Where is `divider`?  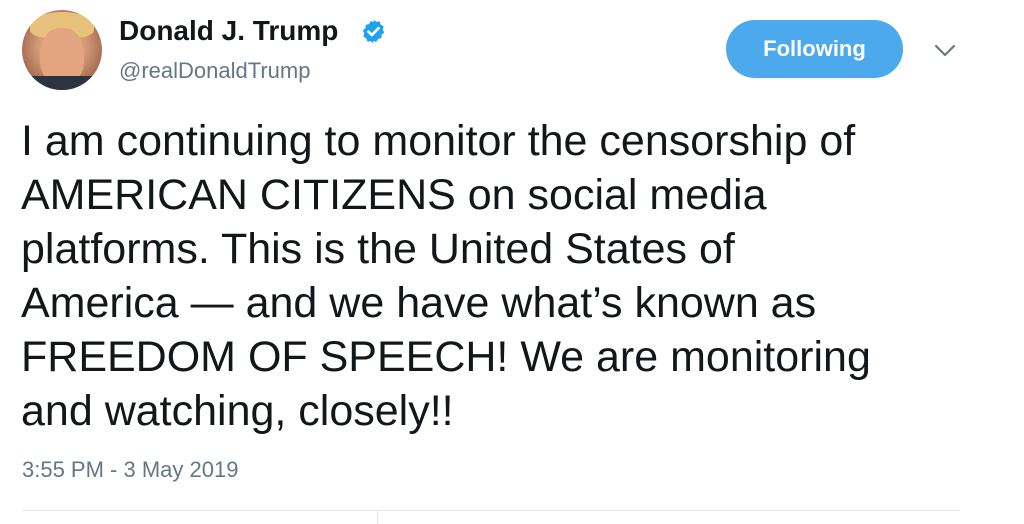
divider is located at coordinates (491, 510).